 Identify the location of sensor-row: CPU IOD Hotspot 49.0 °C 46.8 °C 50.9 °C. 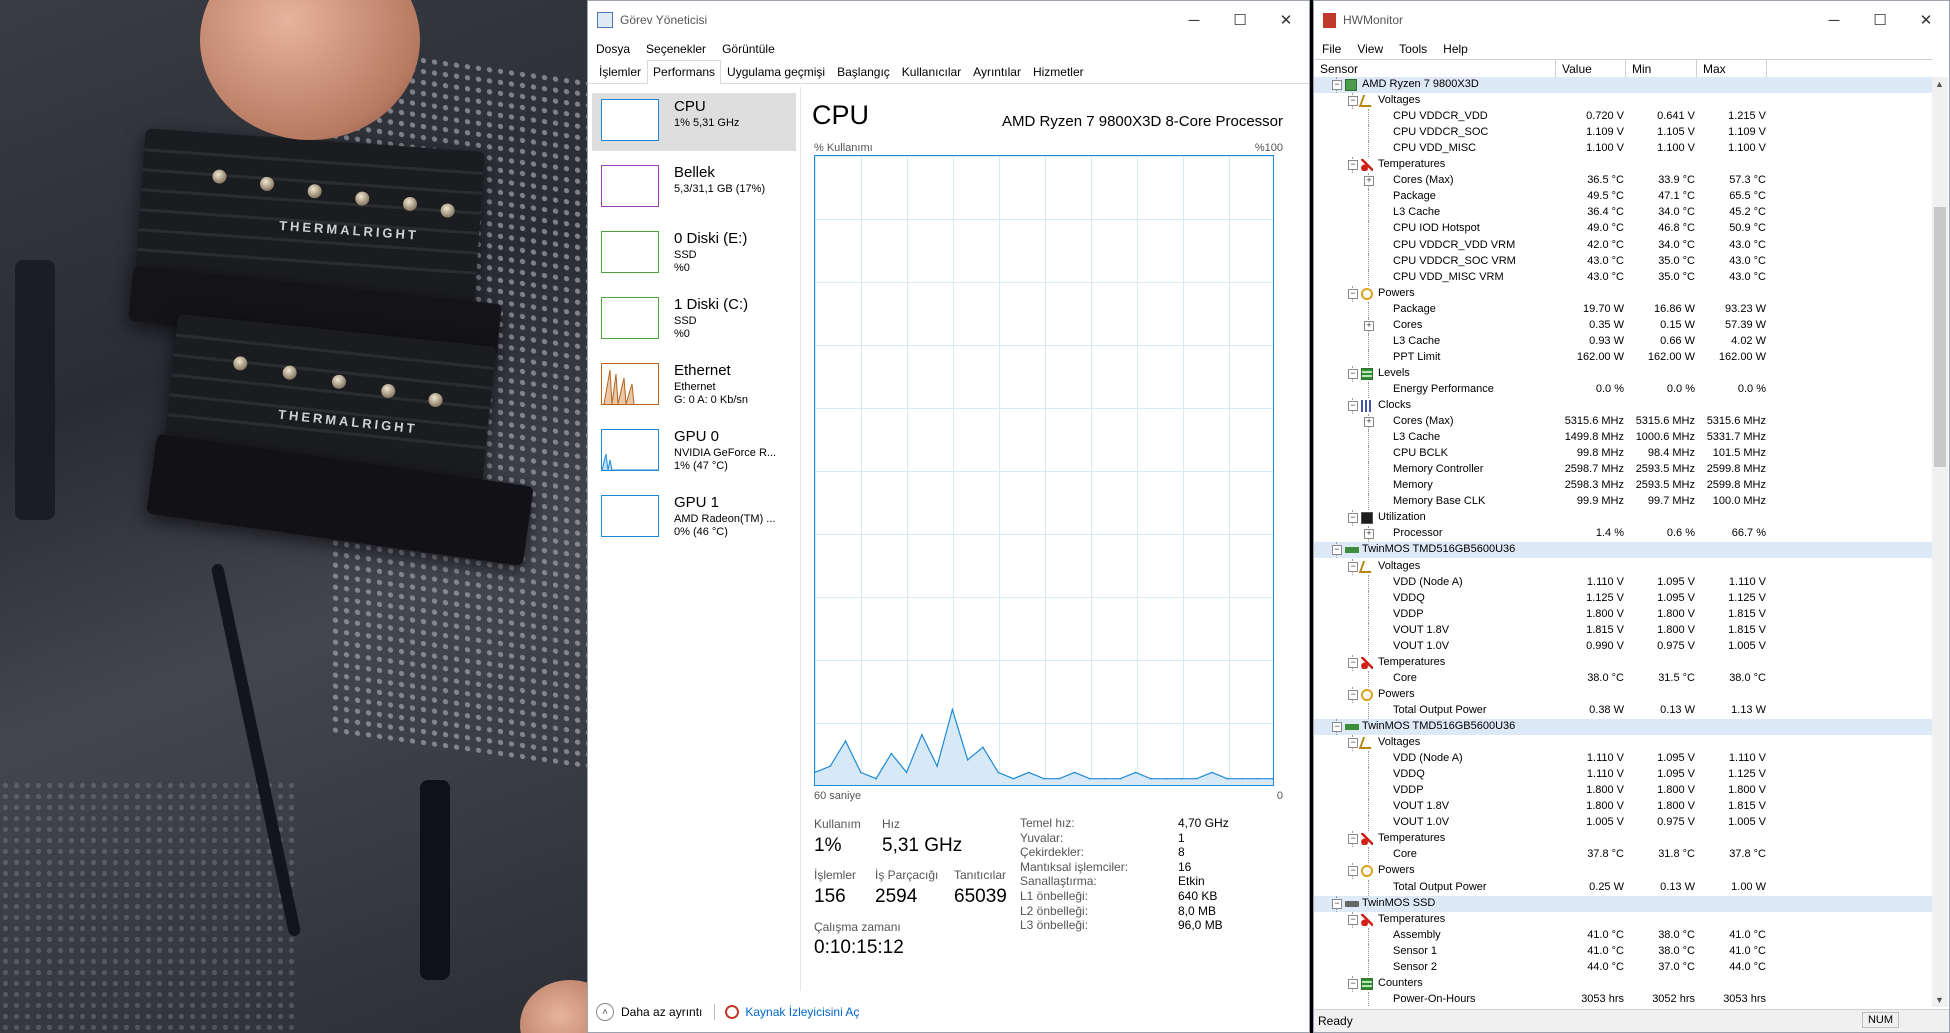
(1623, 229).